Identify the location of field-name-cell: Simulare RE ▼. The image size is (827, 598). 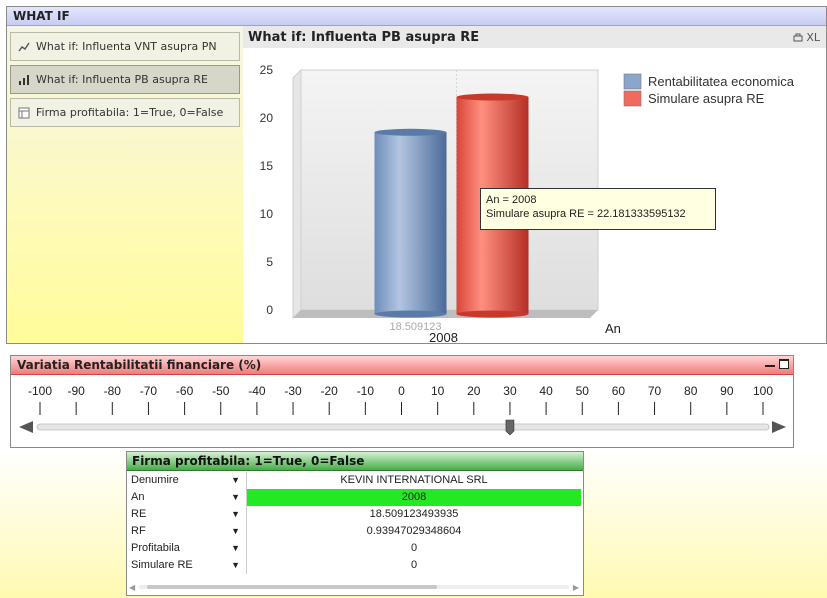
(188, 565).